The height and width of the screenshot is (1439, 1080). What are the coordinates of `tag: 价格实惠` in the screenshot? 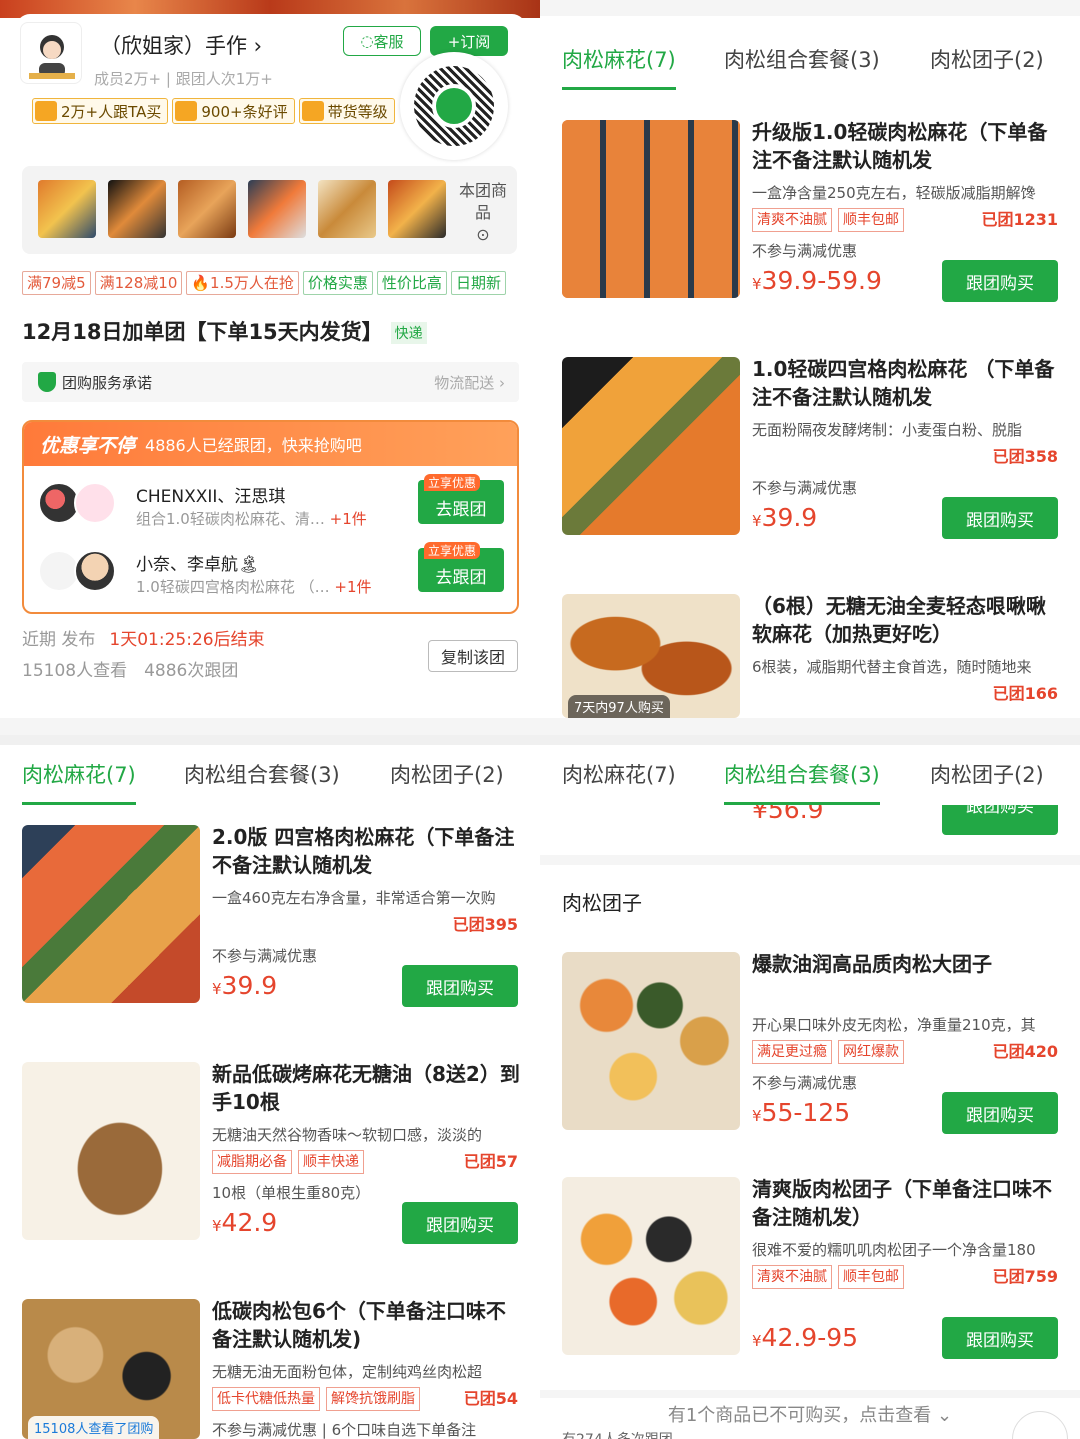 It's located at (337, 283).